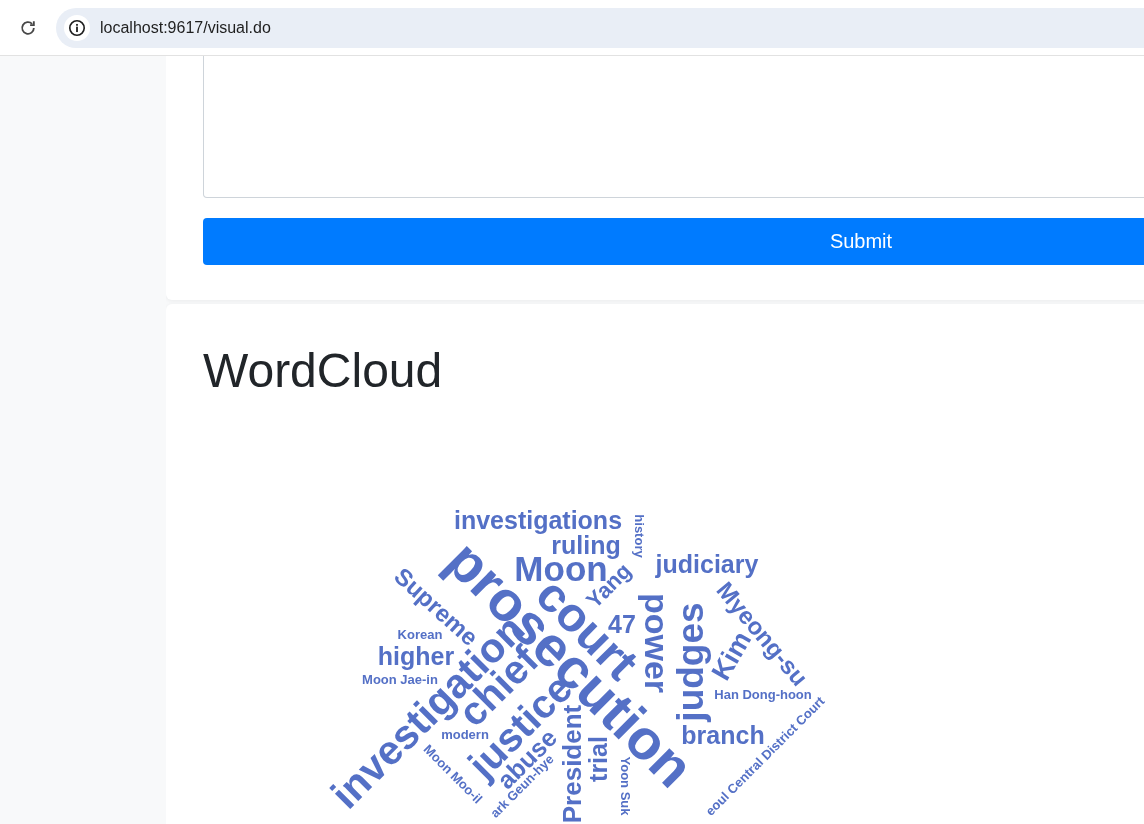 Image resolution: width=1144 pixels, height=824 pixels. Describe the element at coordinates (673, 241) in the screenshot. I see `submit-button: Submit` at that location.